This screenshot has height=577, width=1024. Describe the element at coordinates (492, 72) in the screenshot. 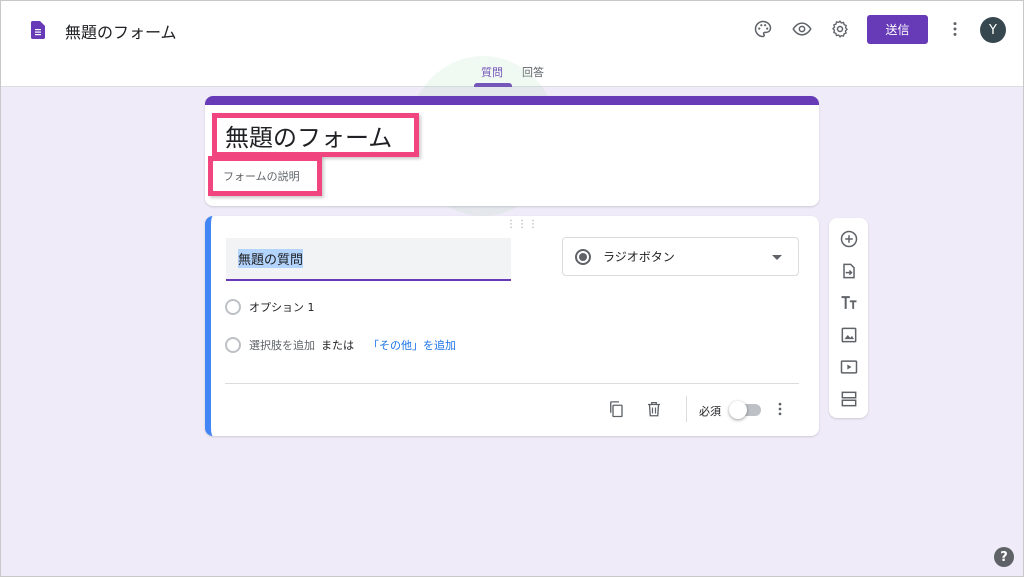

I see `tab-questions: 質問` at that location.